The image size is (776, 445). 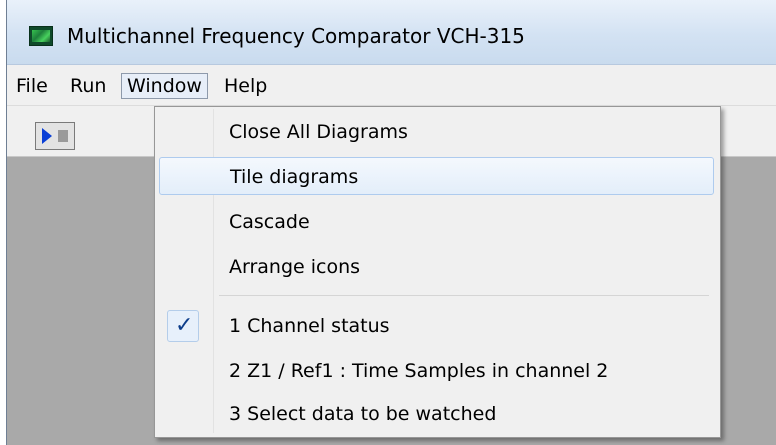 I want to click on app-icon, so click(x=41, y=36).